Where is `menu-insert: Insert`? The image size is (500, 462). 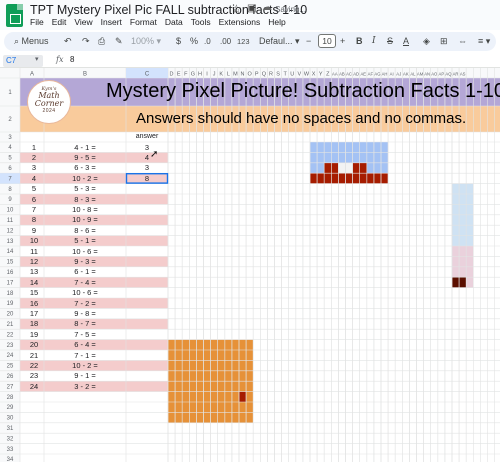
menu-insert: Insert is located at coordinates (111, 23).